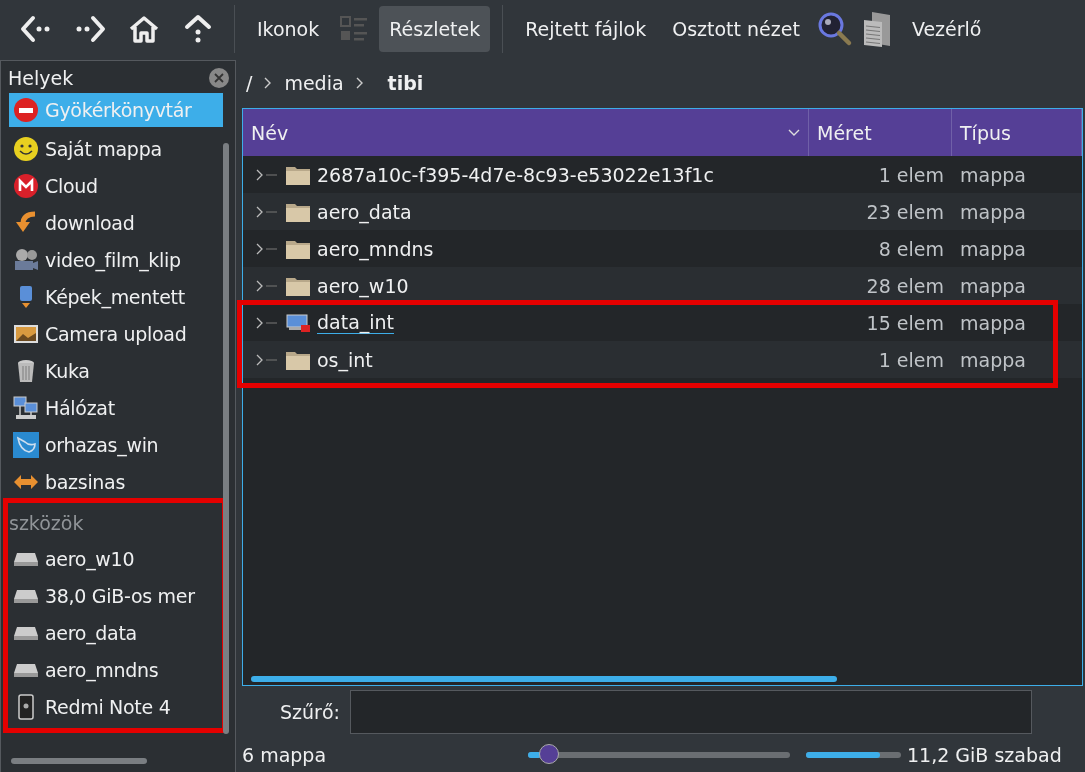 This screenshot has height=772, width=1085. I want to click on file-row: 2687a10c-f395-4d7e-8c93-e53022e13f1c 1 elem mappa, so click(662, 174).